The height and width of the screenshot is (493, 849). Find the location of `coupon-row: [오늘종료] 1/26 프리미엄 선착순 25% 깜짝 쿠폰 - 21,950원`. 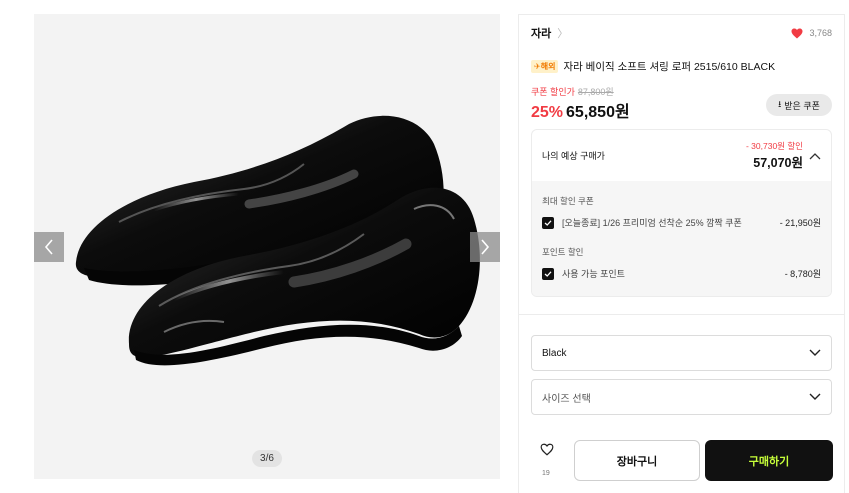

coupon-row: [오늘종료] 1/26 프리미엄 선착순 25% 깜짝 쿠폰 - 21,950원 is located at coordinates (681, 222).